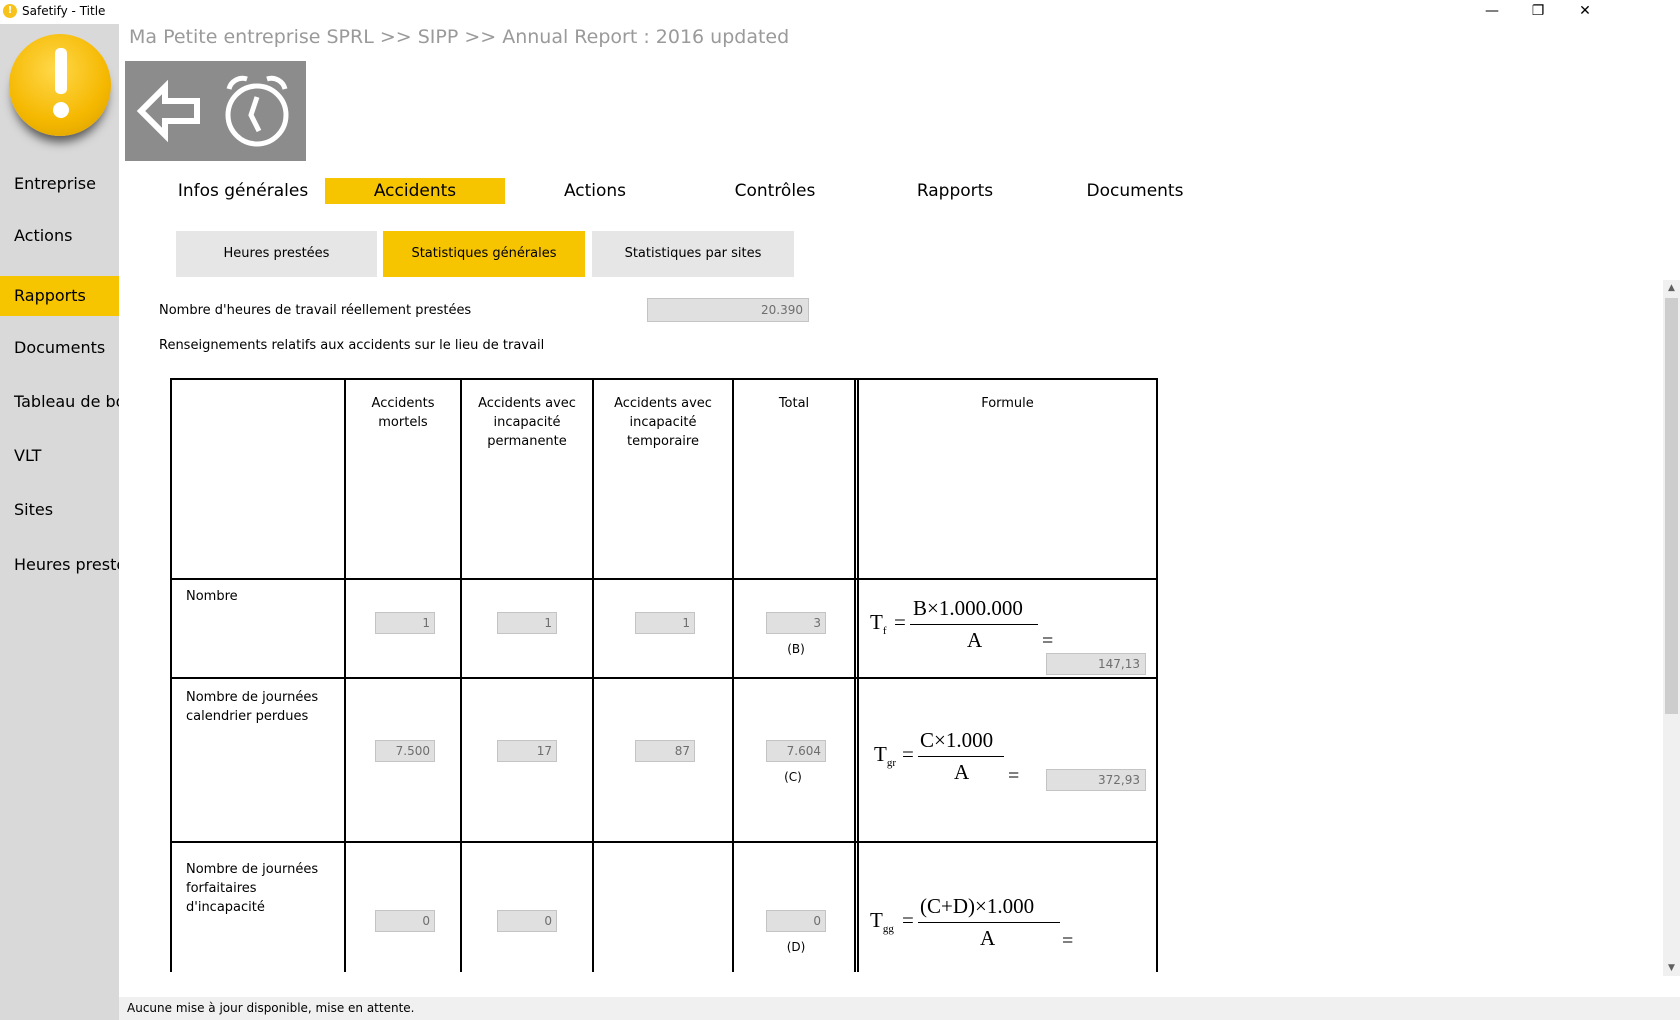 This screenshot has width=1680, height=1020. Describe the element at coordinates (1671, 506) in the screenshot. I see `scroll-thumb` at that location.